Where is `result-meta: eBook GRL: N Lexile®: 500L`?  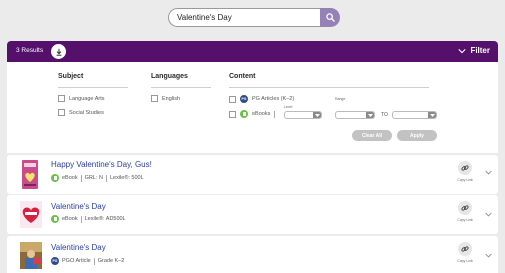 result-meta: eBook GRL: N Lexile®: 500L is located at coordinates (97, 178).